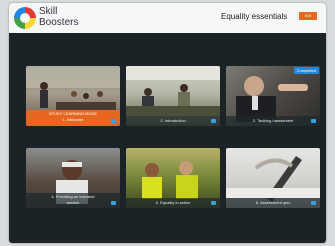 The width and height of the screenshot is (335, 246). What do you see at coordinates (73, 96) in the screenshot?
I see `module-tile-1: STUDY LEARNING MODE 1. Welcome` at bounding box center [73, 96].